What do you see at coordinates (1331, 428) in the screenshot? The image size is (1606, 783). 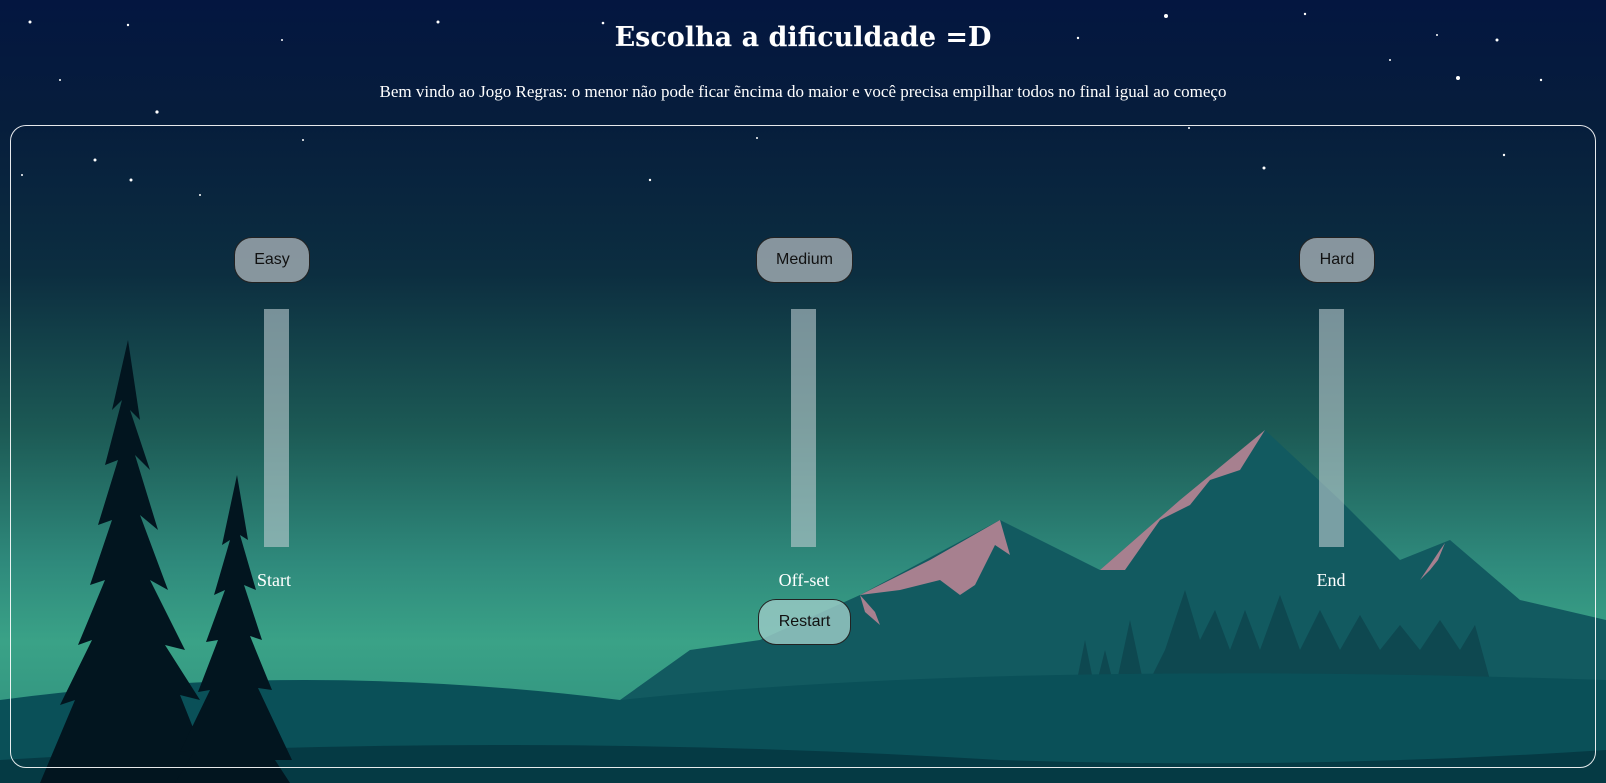 I see `tower-end` at bounding box center [1331, 428].